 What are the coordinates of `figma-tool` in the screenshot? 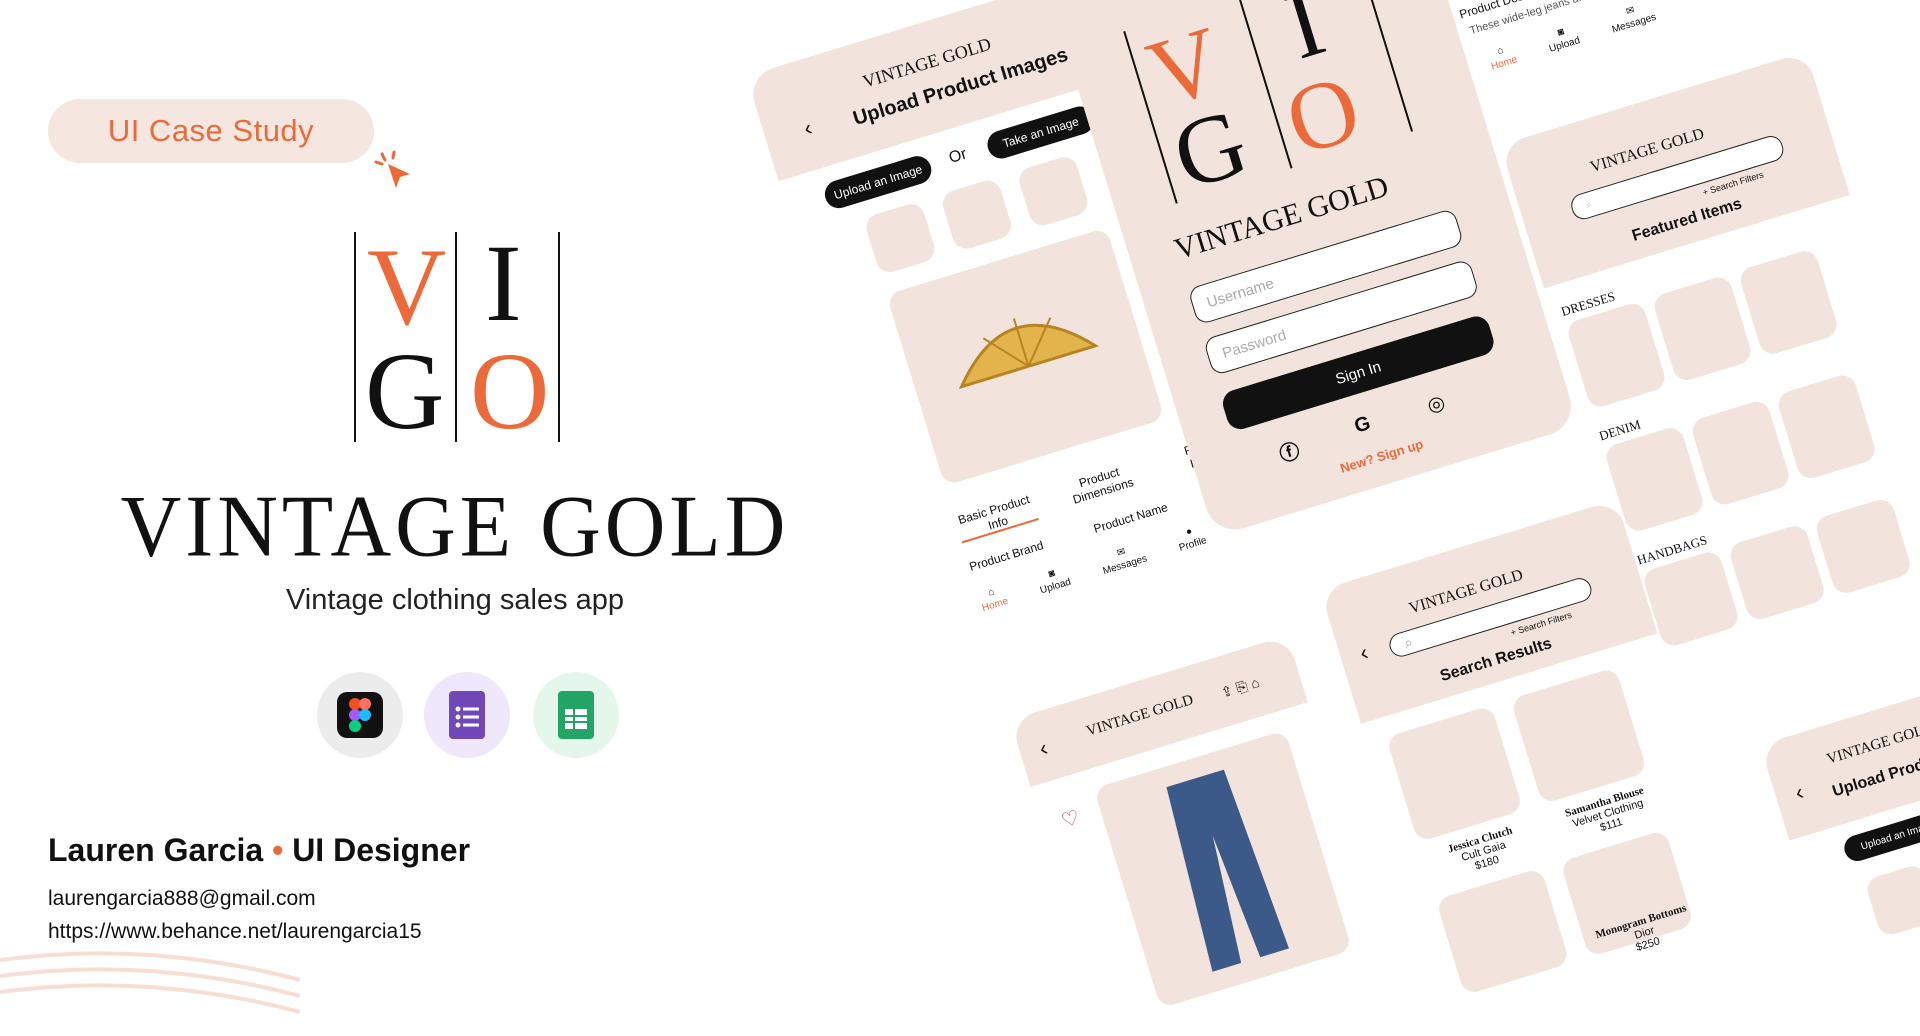 It's located at (360, 715).